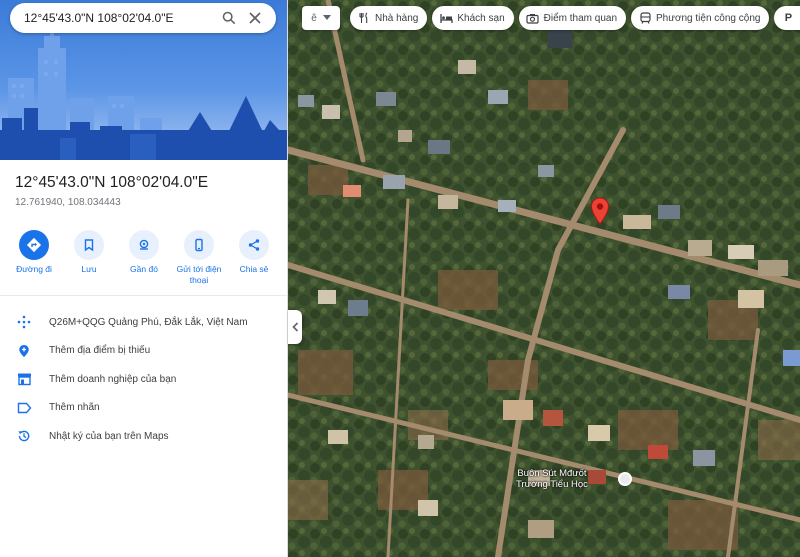  I want to click on directions-label: Đường đi, so click(34, 269).